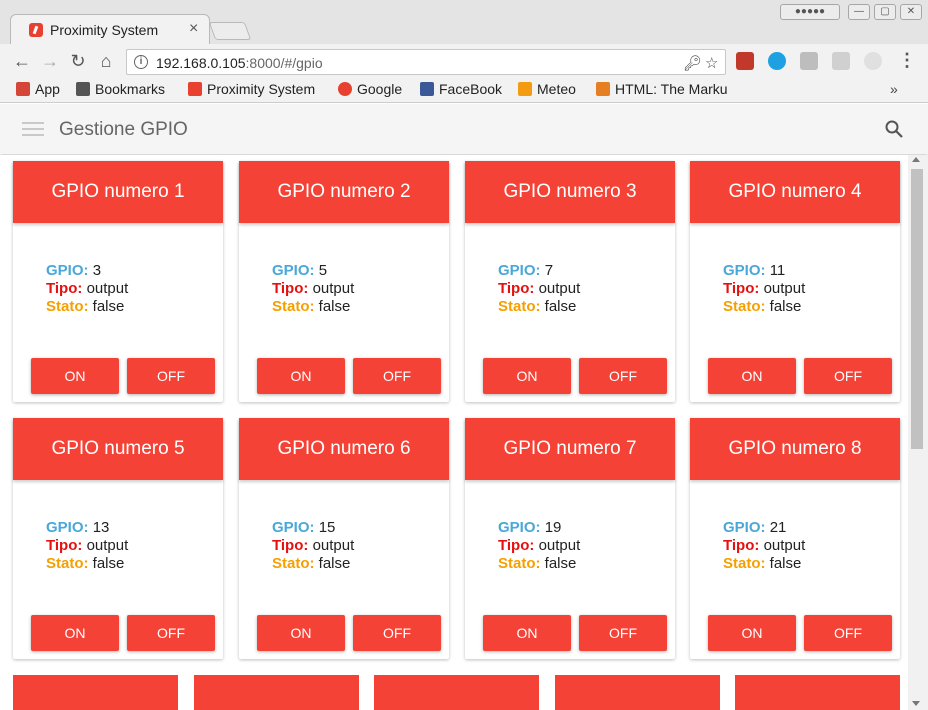  I want to click on browser-menu-icon: ⋮, so click(907, 60).